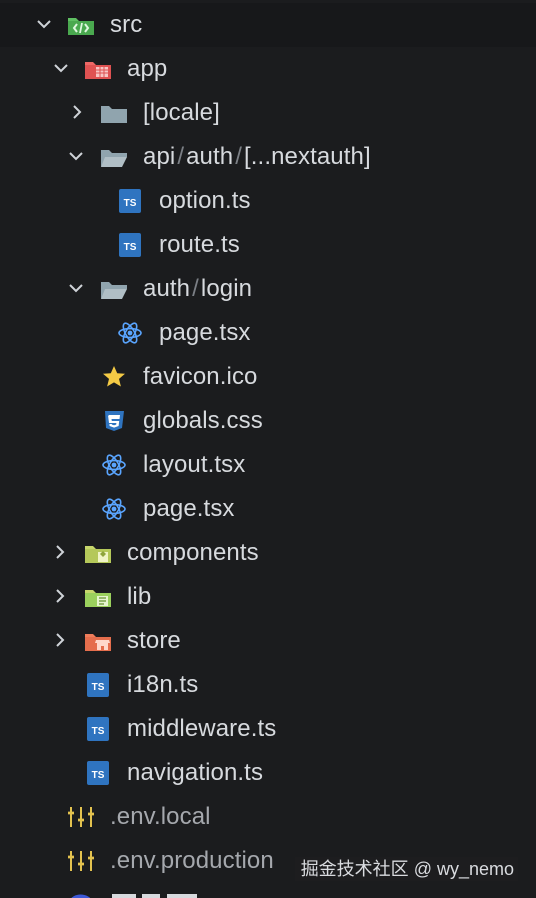  What do you see at coordinates (193, 552) in the screenshot?
I see `tree-item-label-components: components` at bounding box center [193, 552].